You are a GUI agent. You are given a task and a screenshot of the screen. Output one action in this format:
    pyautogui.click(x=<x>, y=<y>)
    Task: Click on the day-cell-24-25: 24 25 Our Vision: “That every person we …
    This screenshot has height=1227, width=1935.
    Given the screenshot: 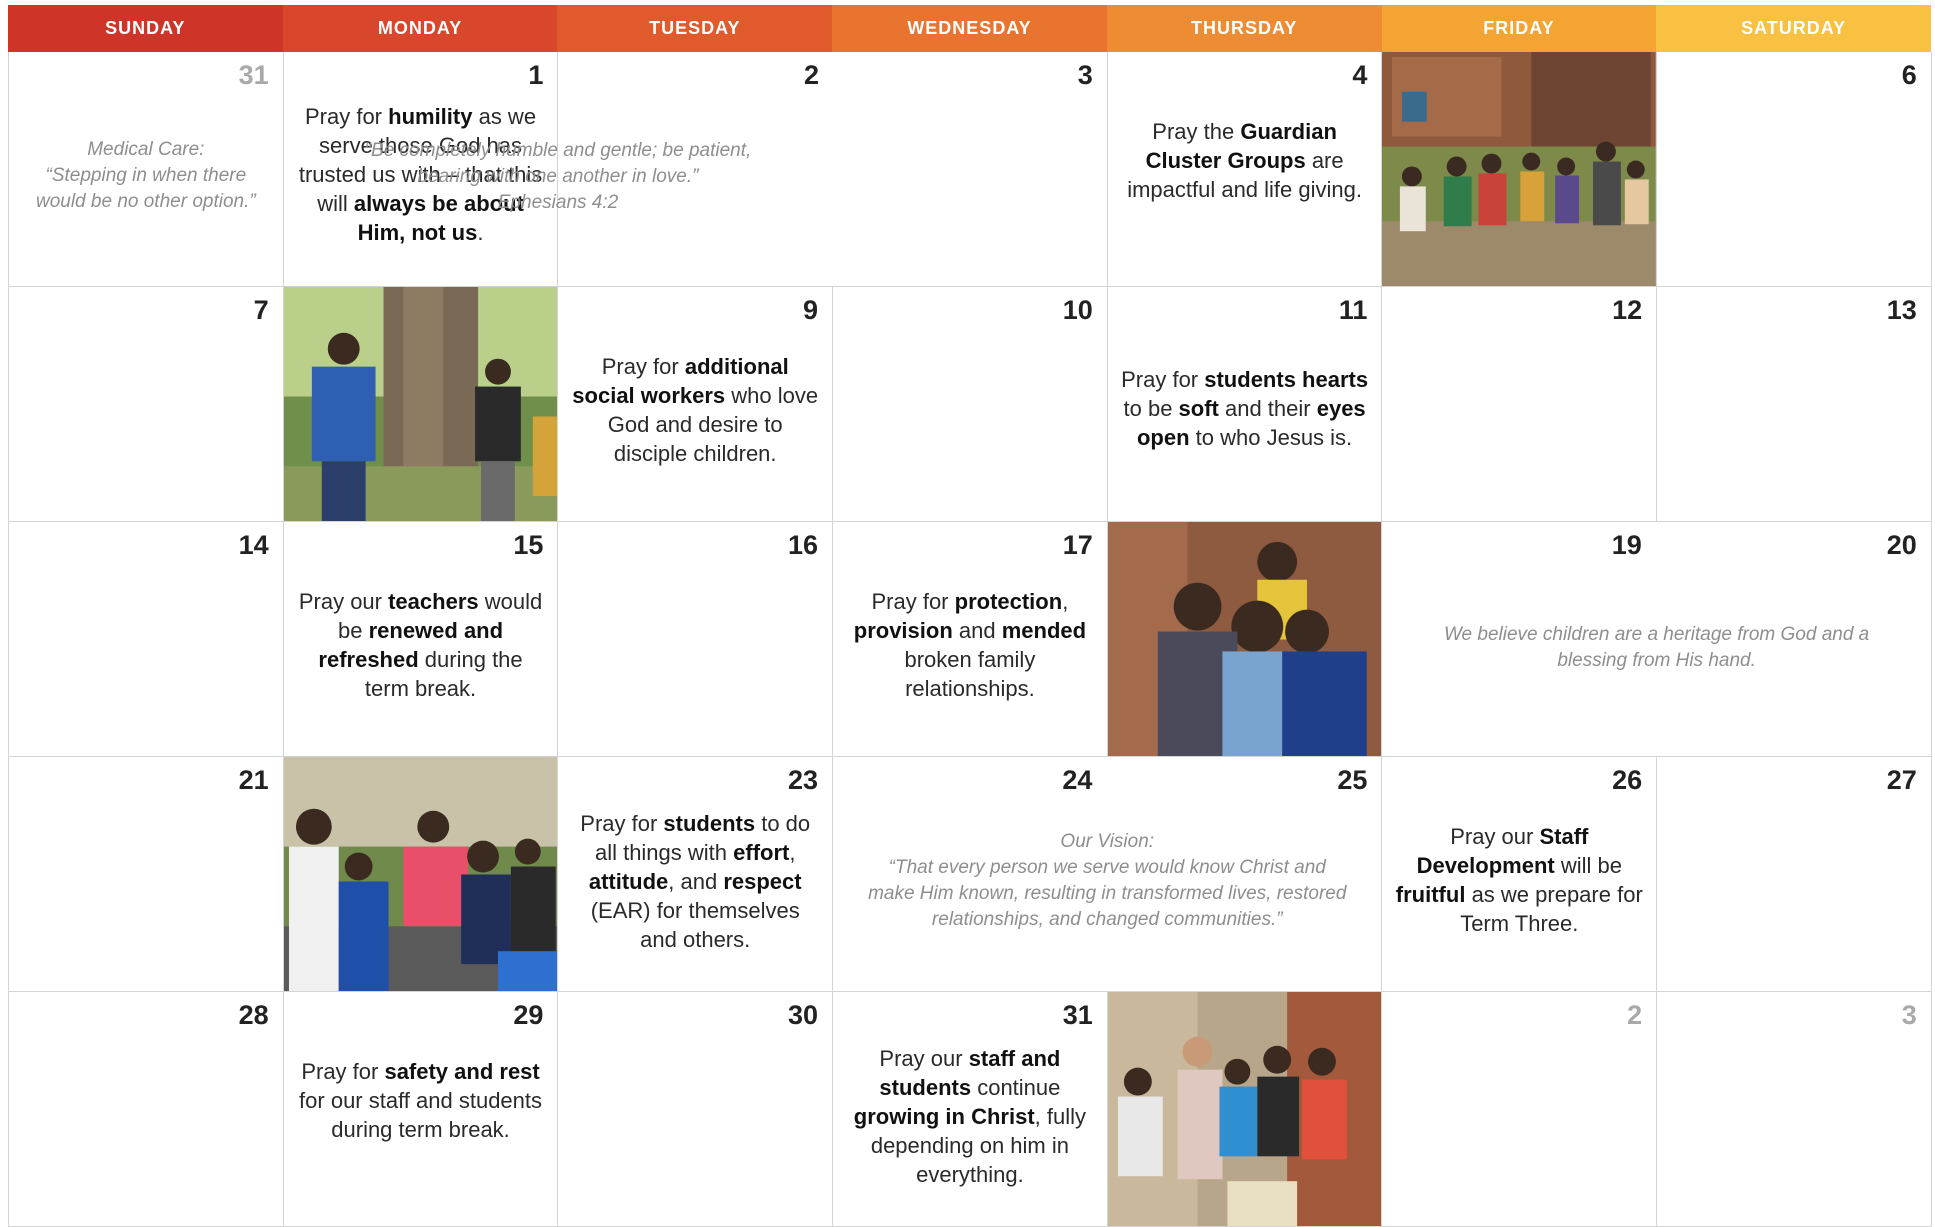 What is the action you would take?
    pyautogui.click(x=1108, y=874)
    